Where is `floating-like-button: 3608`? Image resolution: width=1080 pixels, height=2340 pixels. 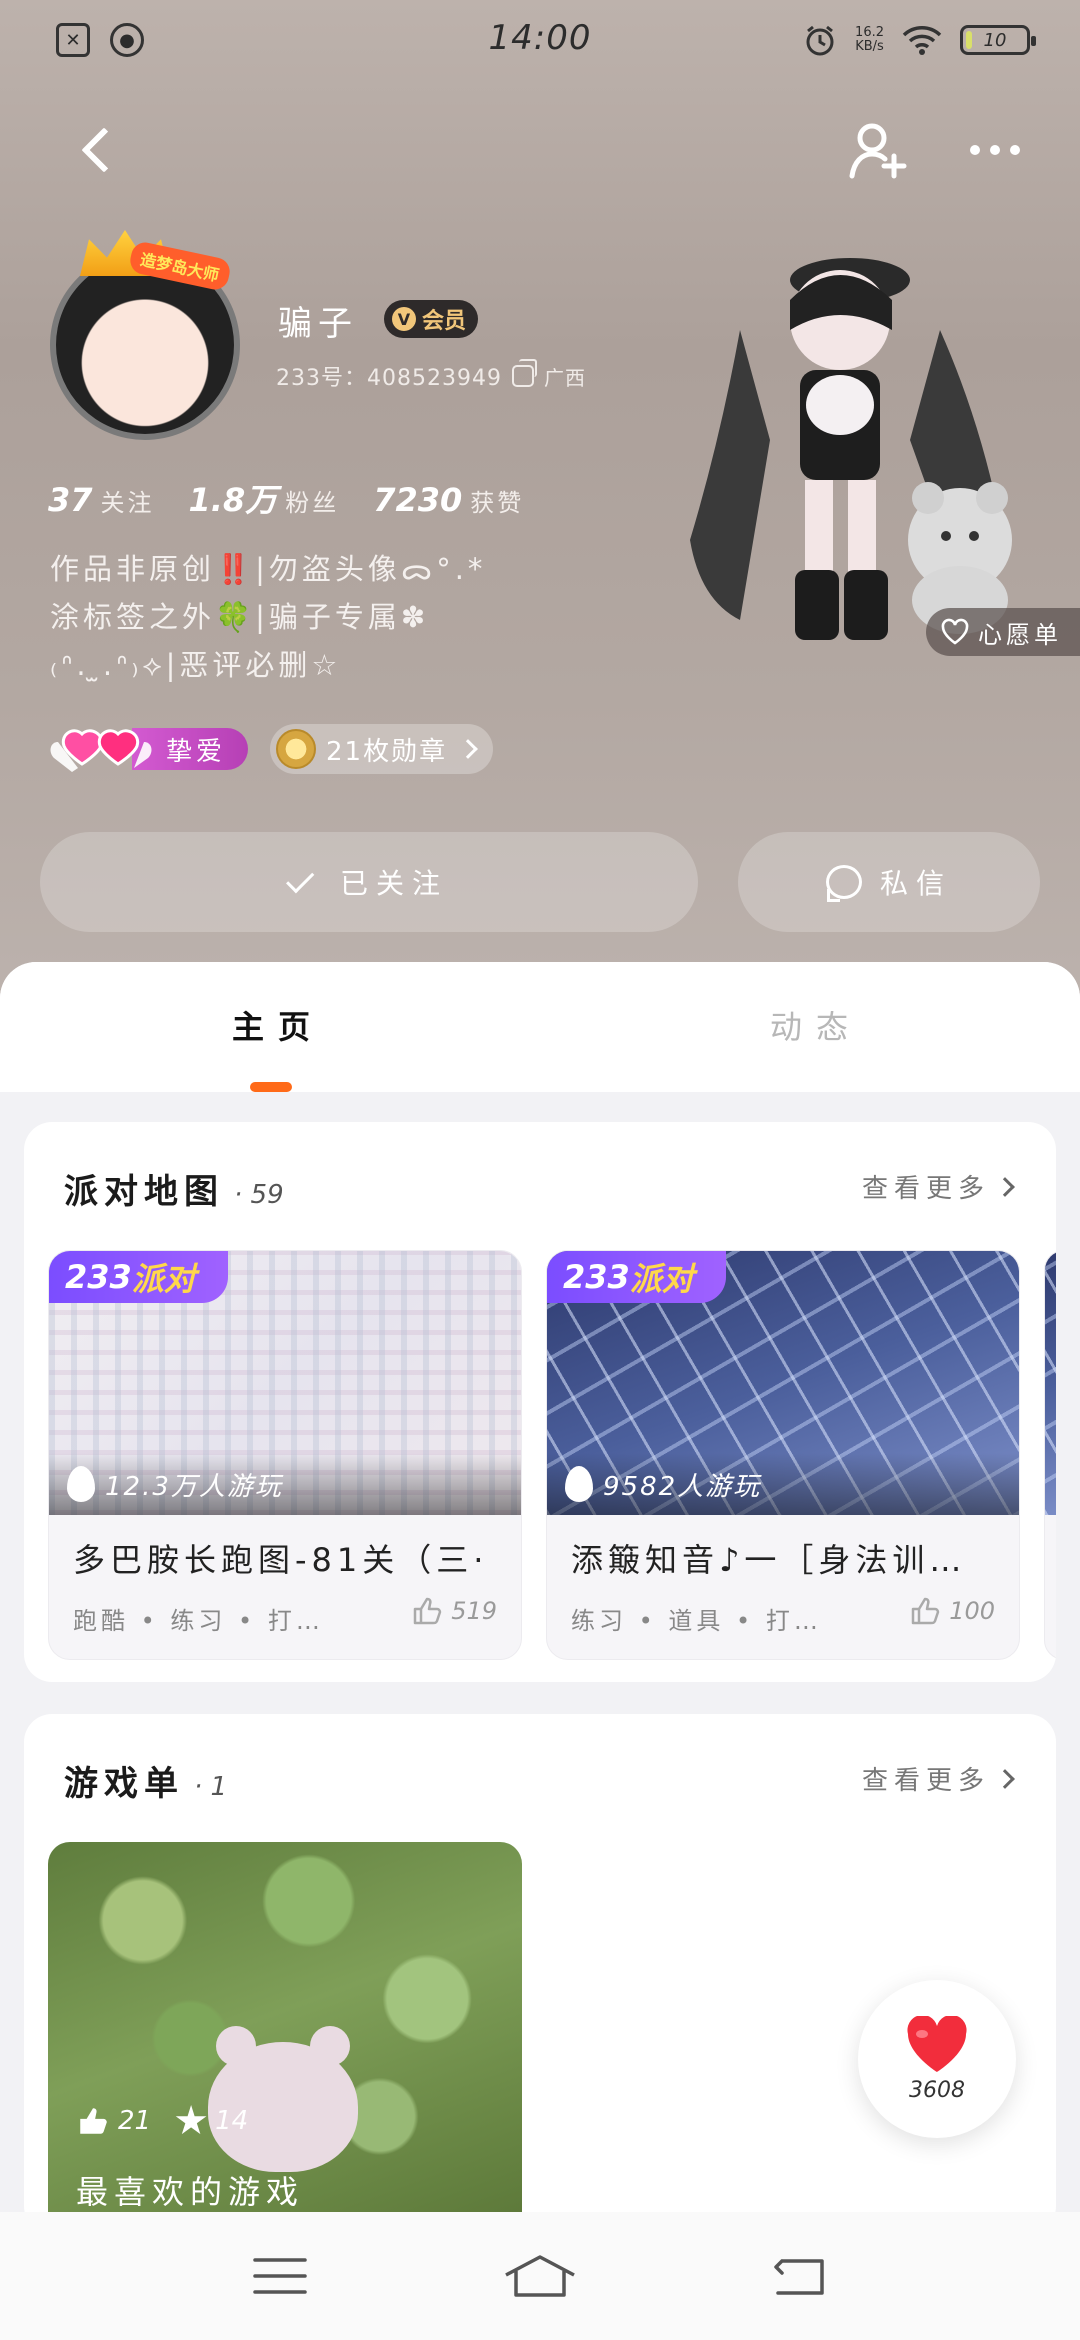
floating-like-button: 3608 is located at coordinates (937, 2059).